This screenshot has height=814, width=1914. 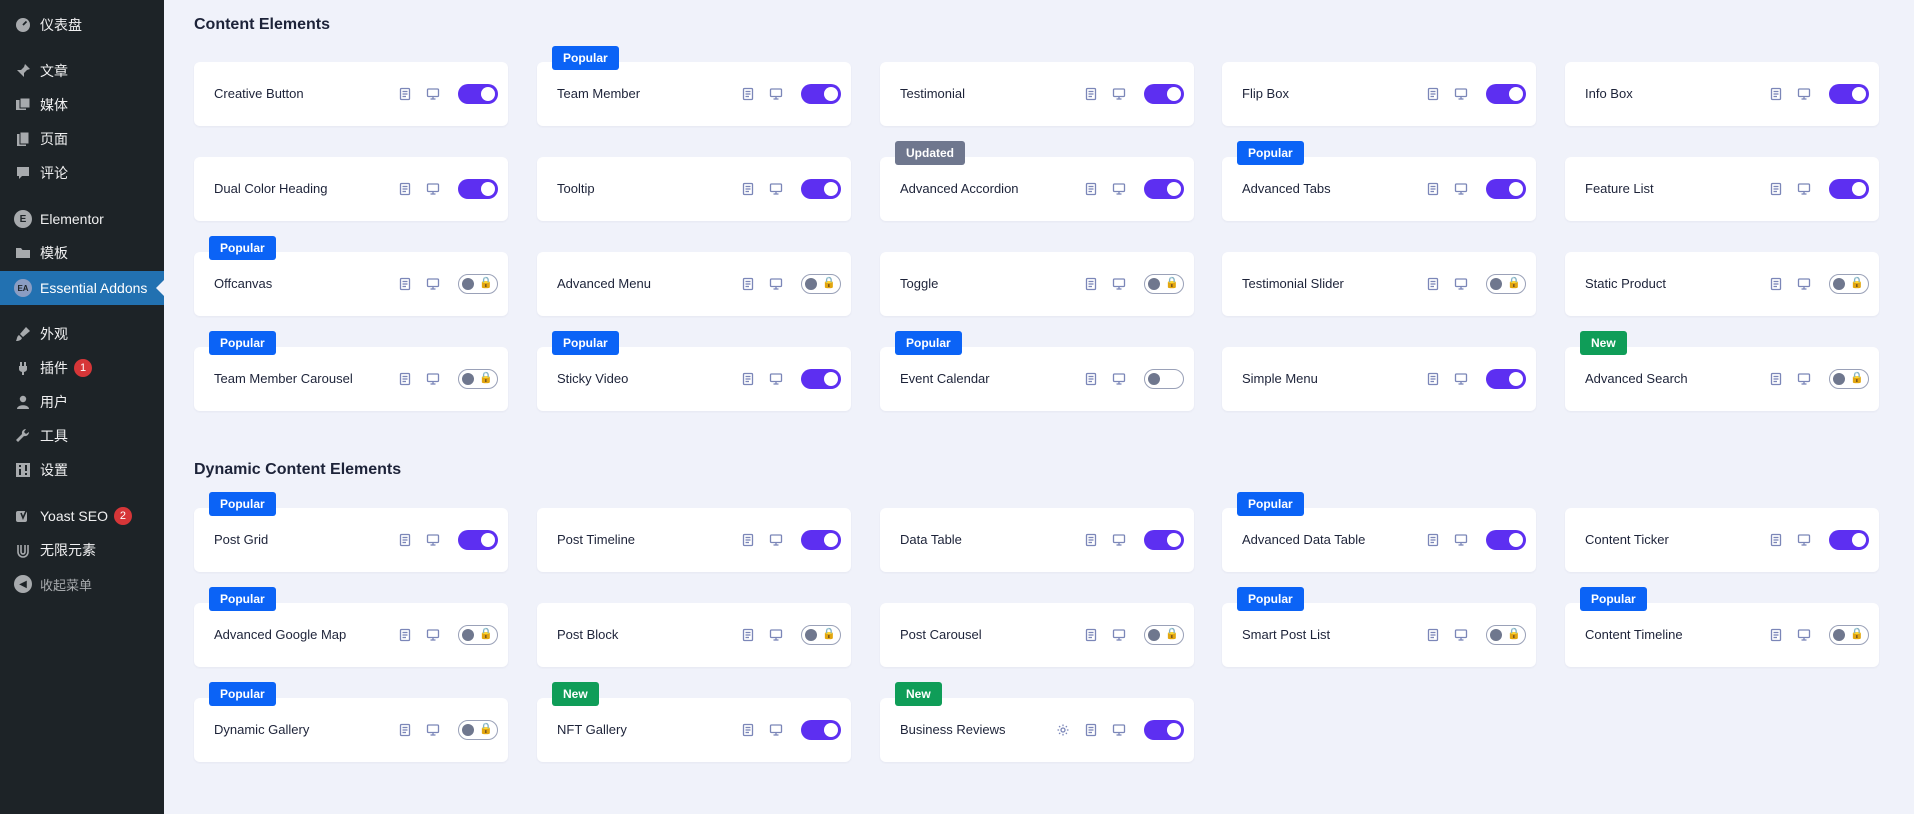 I want to click on sidebar-item-14: 无限元素, so click(x=82, y=550).